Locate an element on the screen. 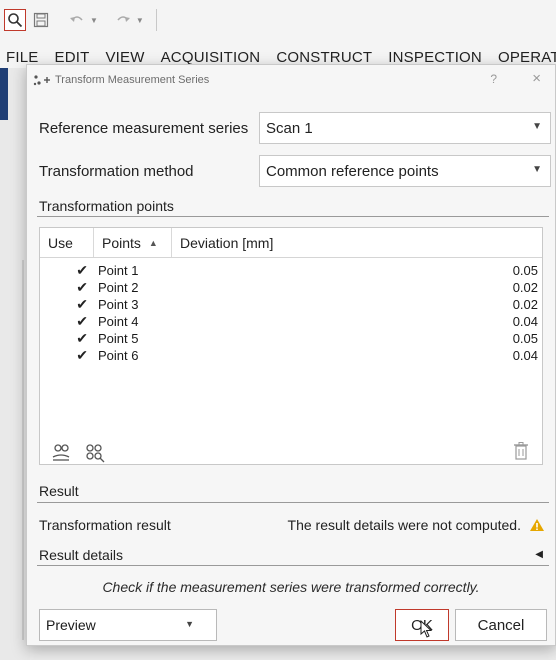 The height and width of the screenshot is (660, 556). column-header-points: Points ▲ is located at coordinates (133, 242).